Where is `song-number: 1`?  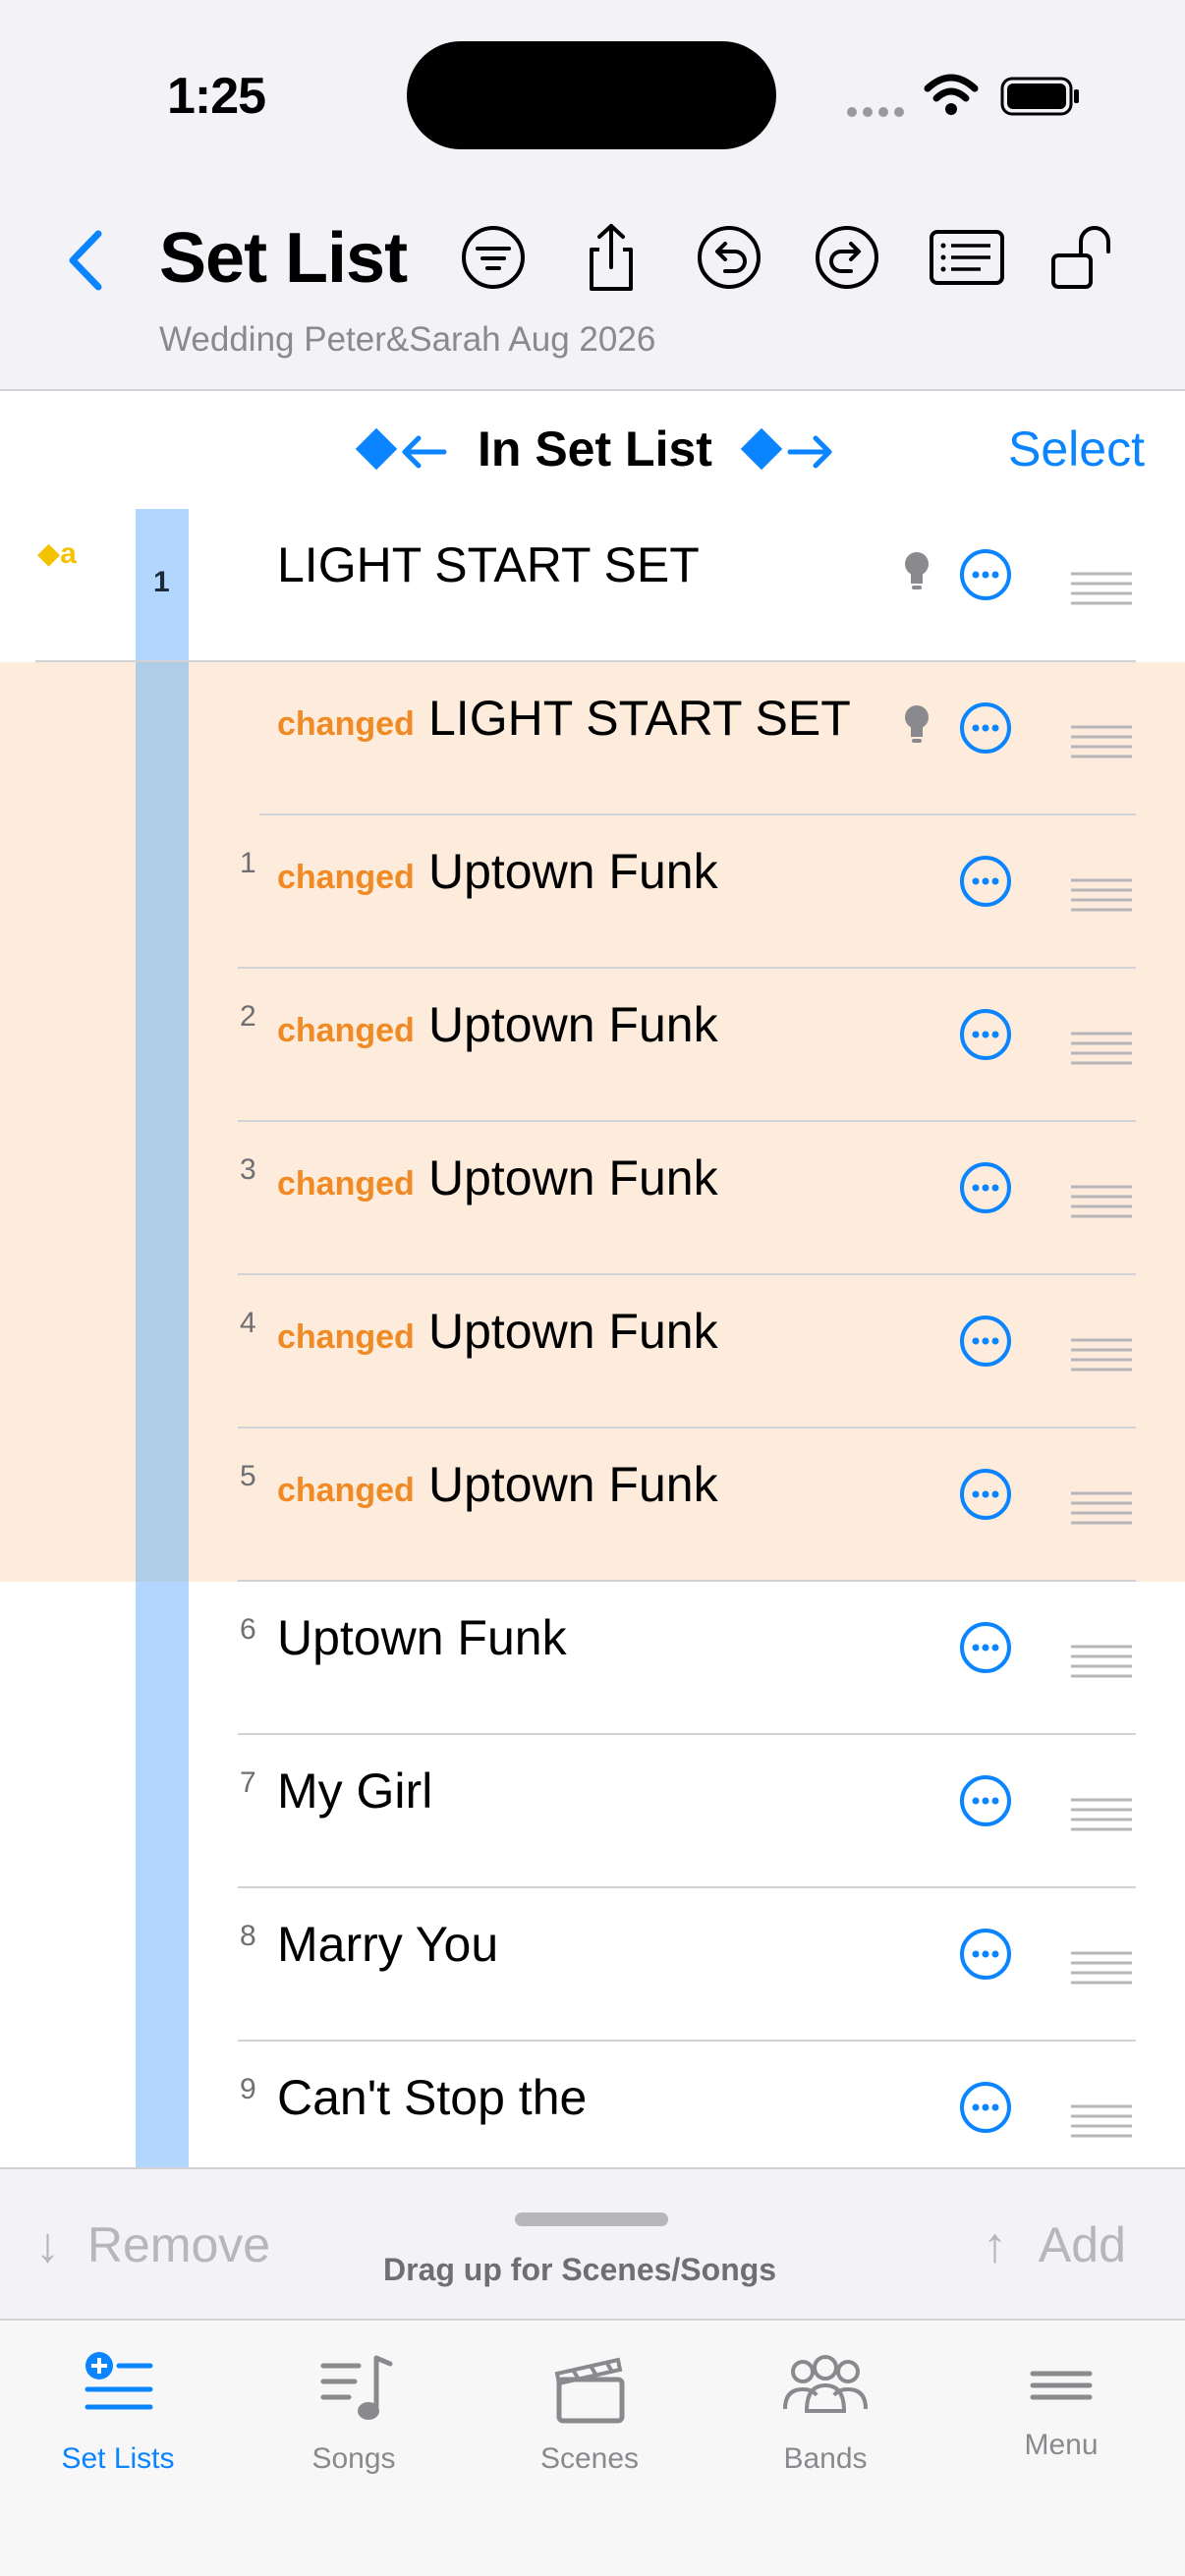 song-number: 1 is located at coordinates (248, 863).